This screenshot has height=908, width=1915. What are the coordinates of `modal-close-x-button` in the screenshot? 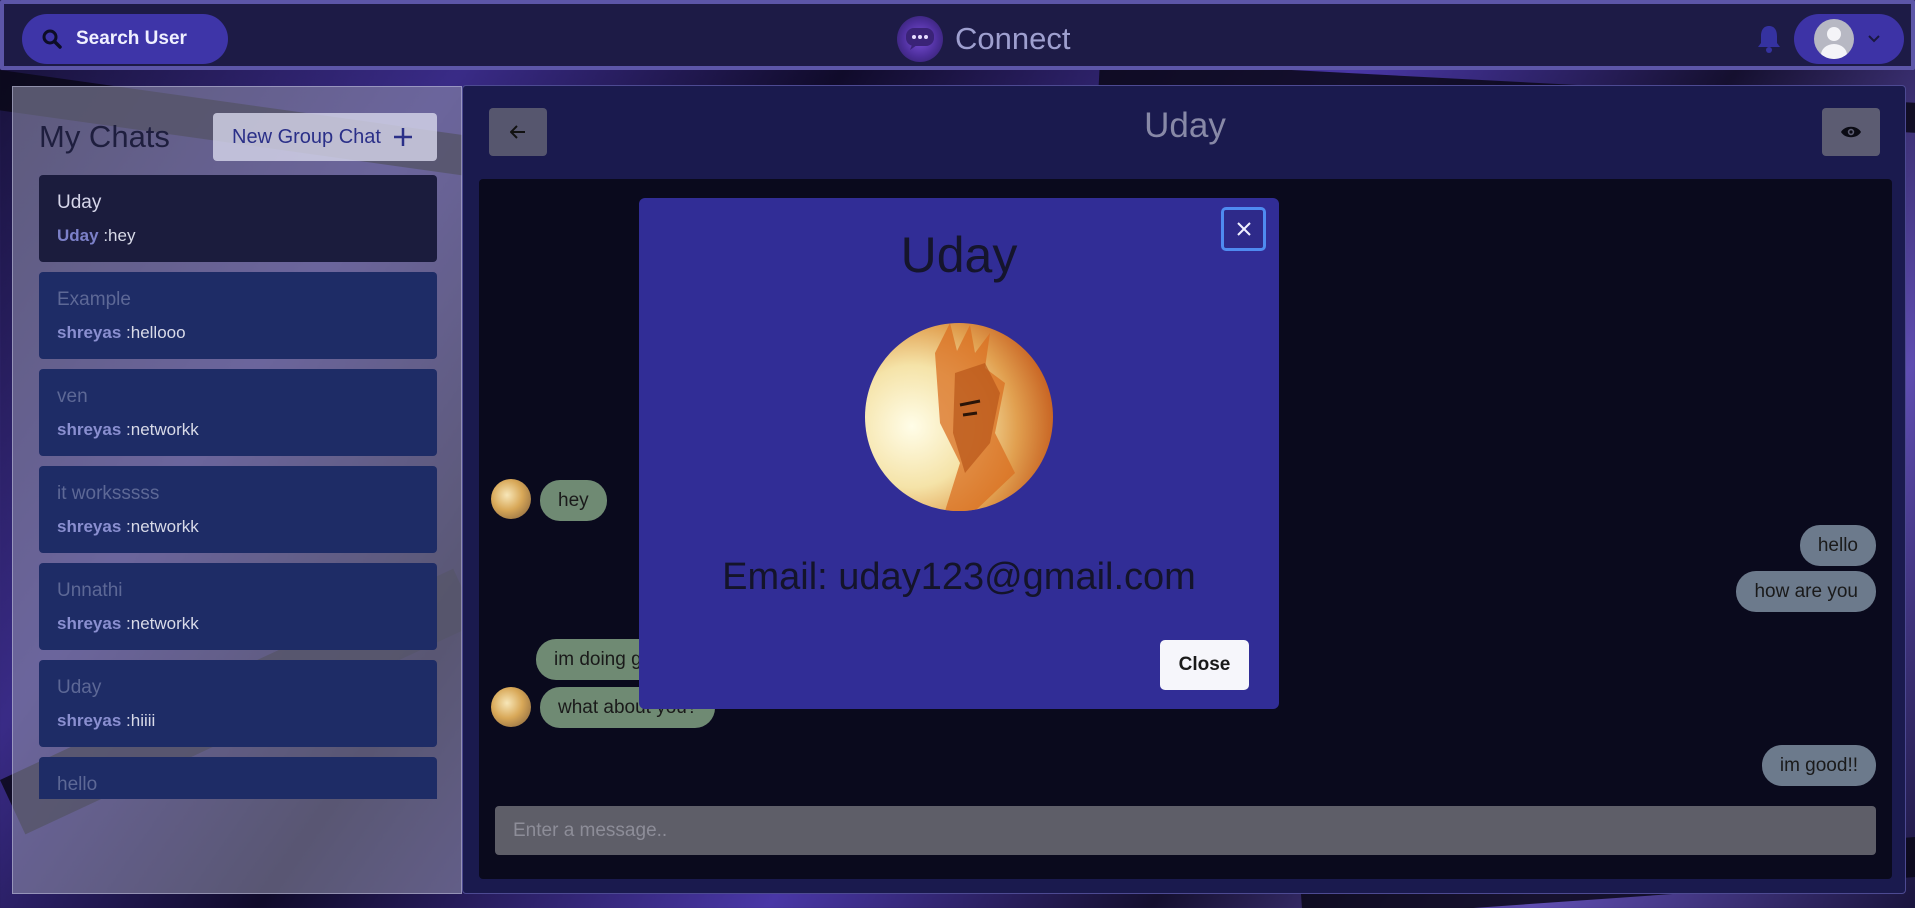 It's located at (1243, 229).